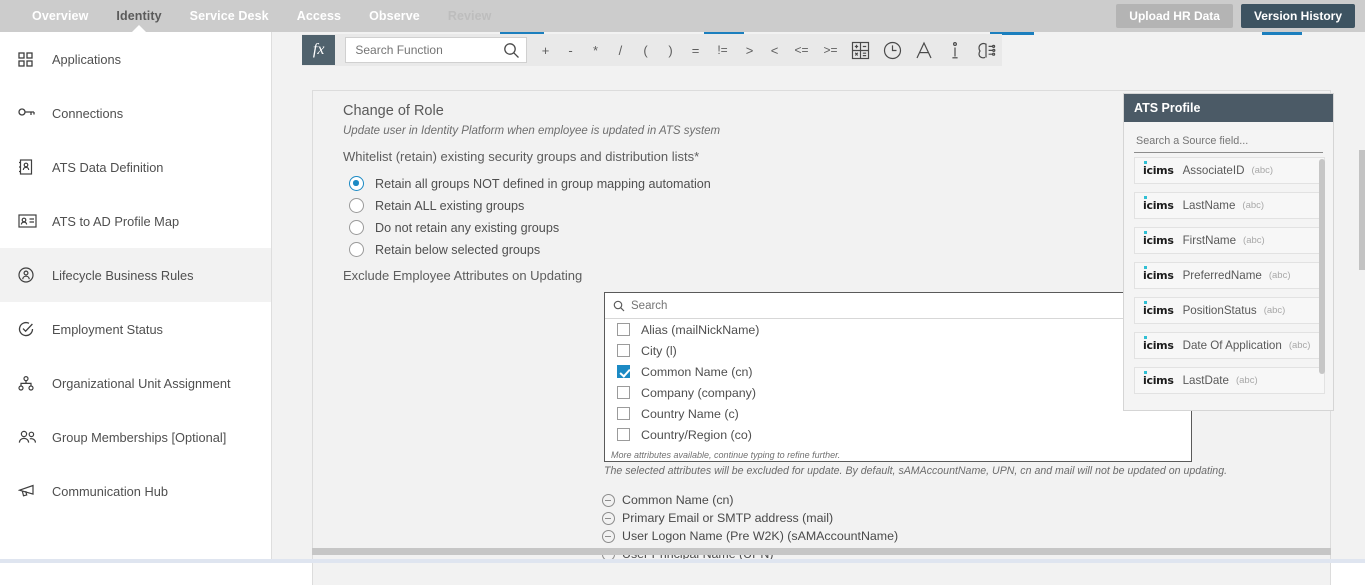 This screenshot has width=1365, height=585. I want to click on ats-field-name: PositionStatus, so click(1220, 310).